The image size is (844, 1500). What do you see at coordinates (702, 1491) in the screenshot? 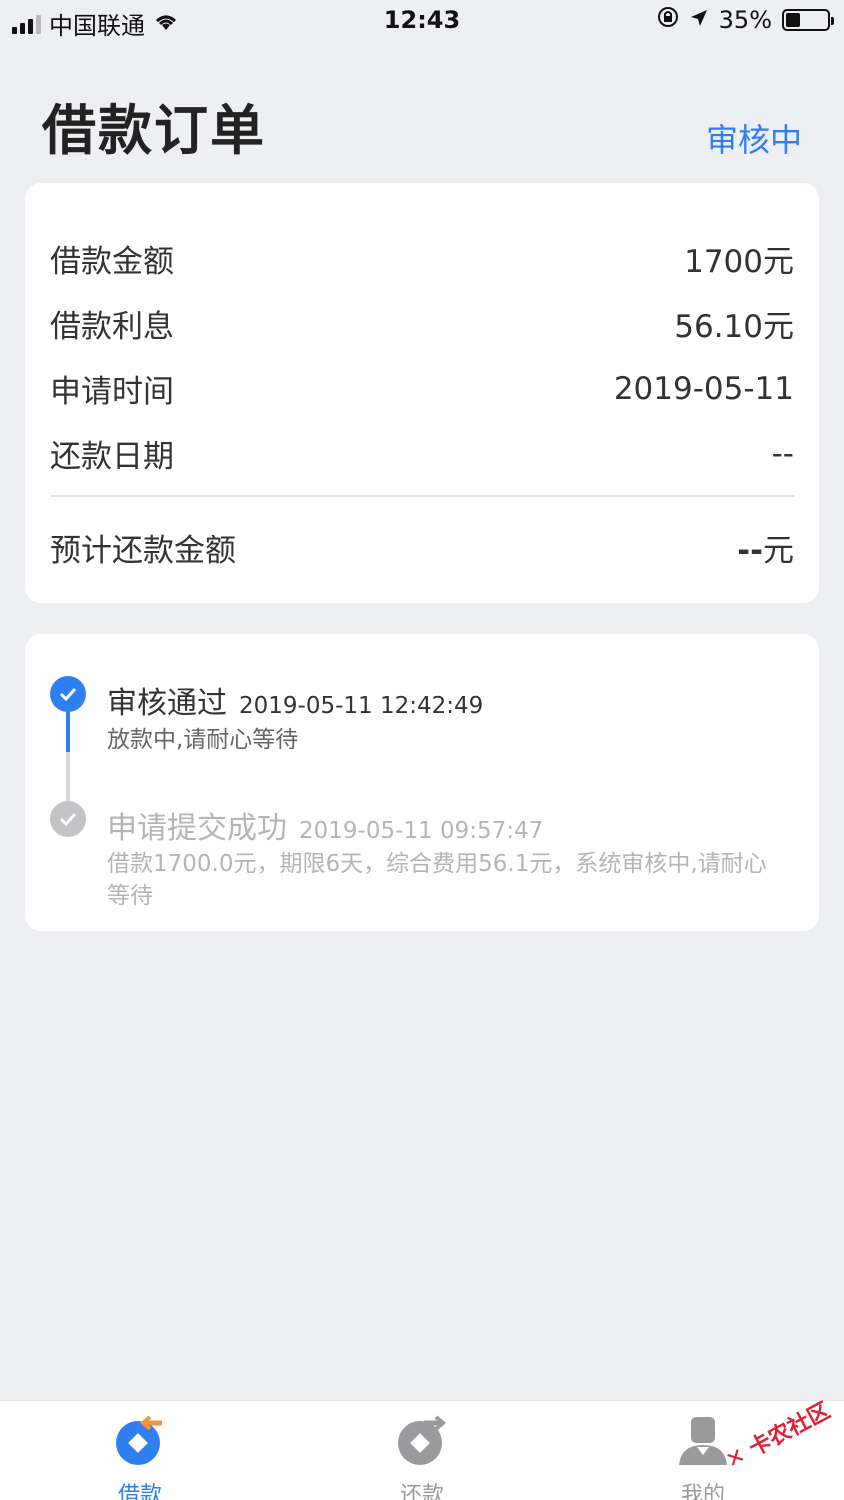
I see `tab-label: 我的` at bounding box center [702, 1491].